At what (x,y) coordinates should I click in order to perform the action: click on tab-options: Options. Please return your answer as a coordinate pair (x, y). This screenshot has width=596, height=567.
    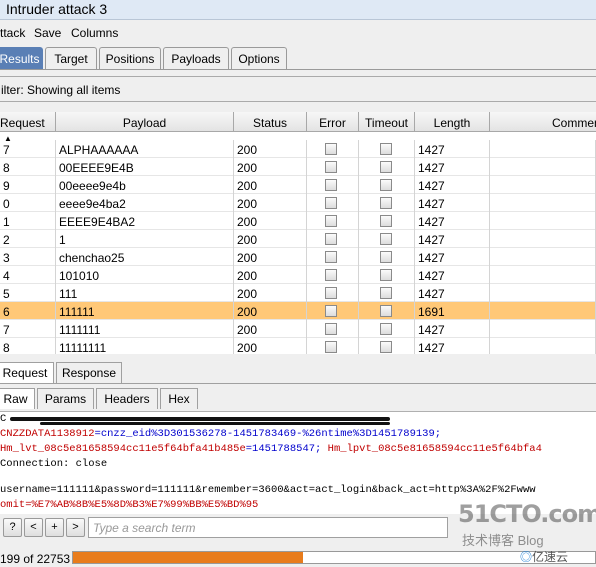
    Looking at the image, I should click on (259, 58).